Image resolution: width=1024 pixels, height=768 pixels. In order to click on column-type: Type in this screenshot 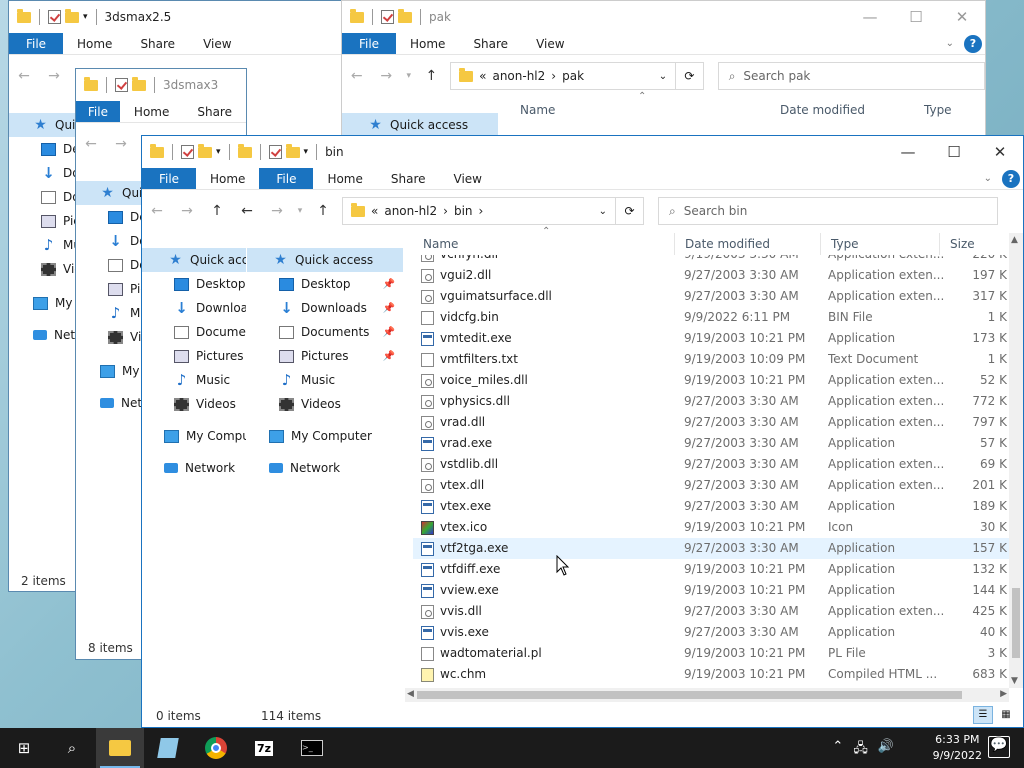, I will do `click(938, 110)`.